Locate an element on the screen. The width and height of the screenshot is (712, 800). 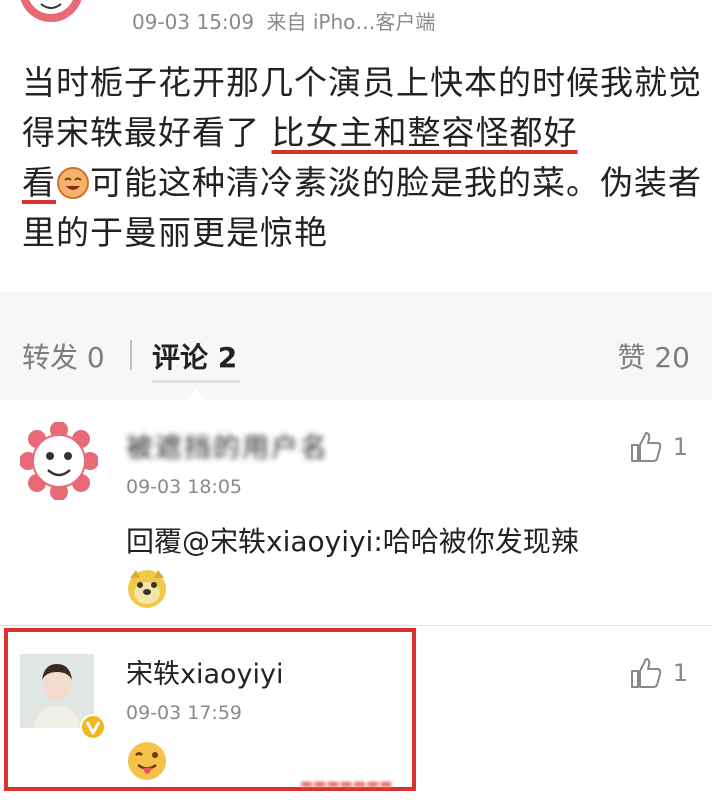
post-meta: 09-03 15:09 来自 iPho…客户端 is located at coordinates (286, 20).